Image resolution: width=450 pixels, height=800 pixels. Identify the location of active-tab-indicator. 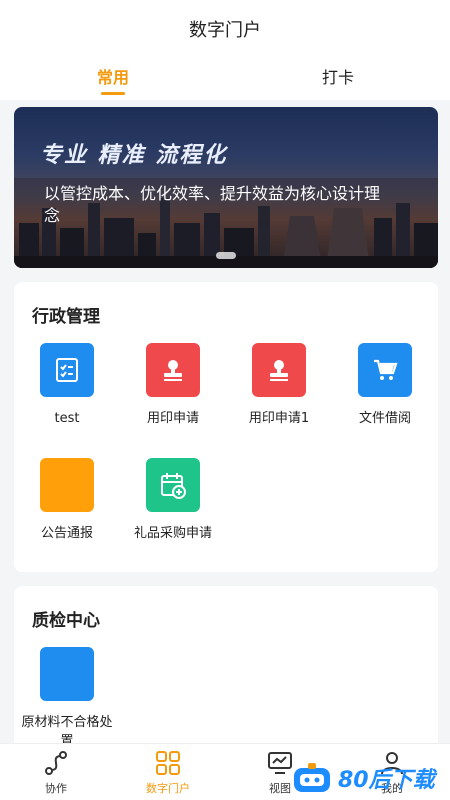
(113, 93).